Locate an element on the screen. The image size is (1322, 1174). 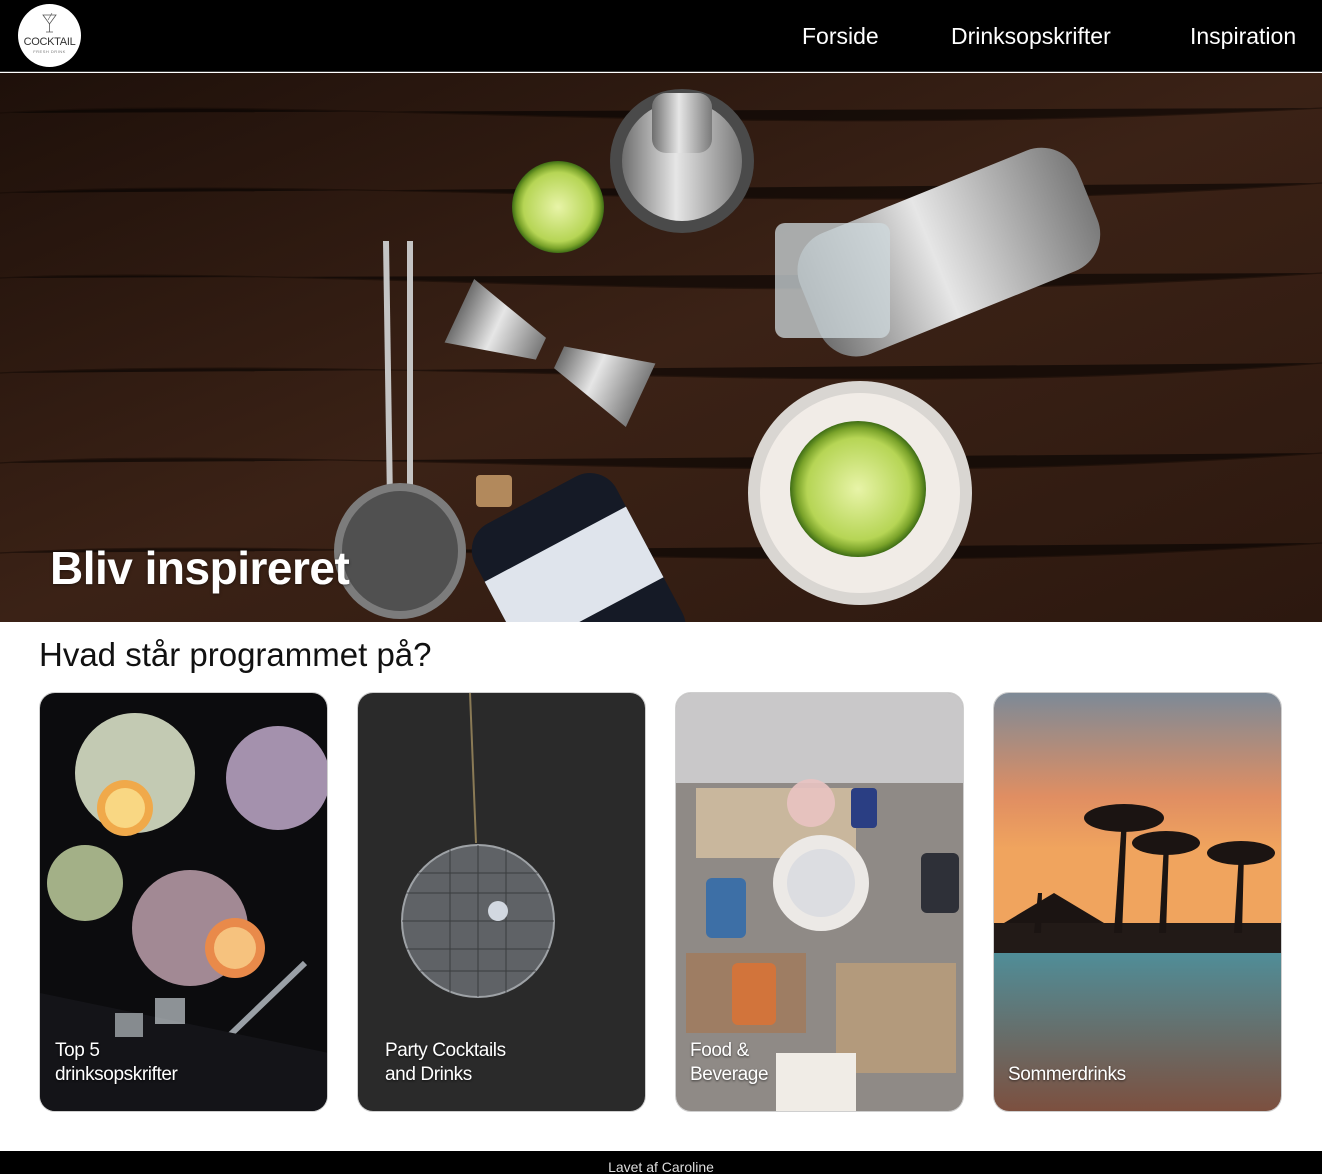
card-label: Party Cocktails and Drinks is located at coordinates (485, 1063).